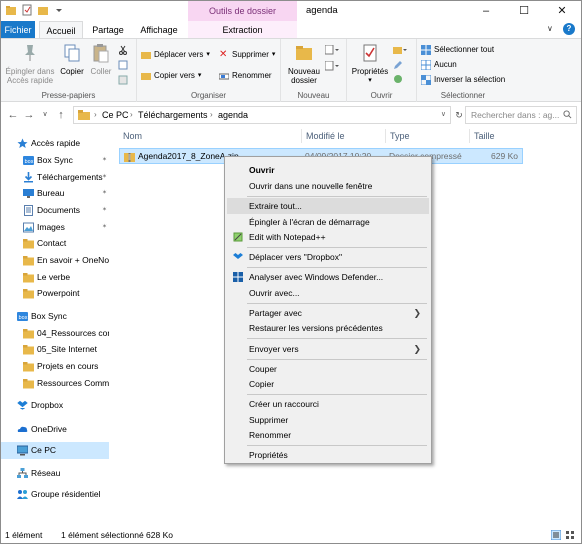 The height and width of the screenshot is (544, 582). I want to click on menu-item-dropbox: Déplacer vers "Dropbox", so click(328, 257).